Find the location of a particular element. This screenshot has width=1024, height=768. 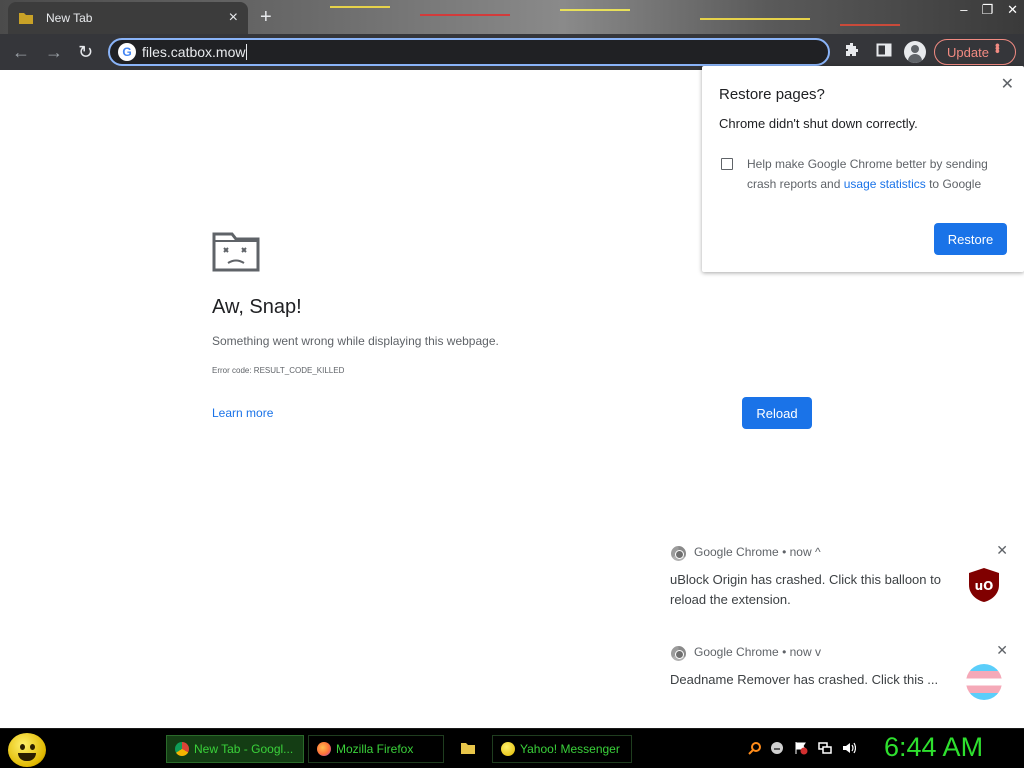

close-tab-icon: × is located at coordinates (233, 18).